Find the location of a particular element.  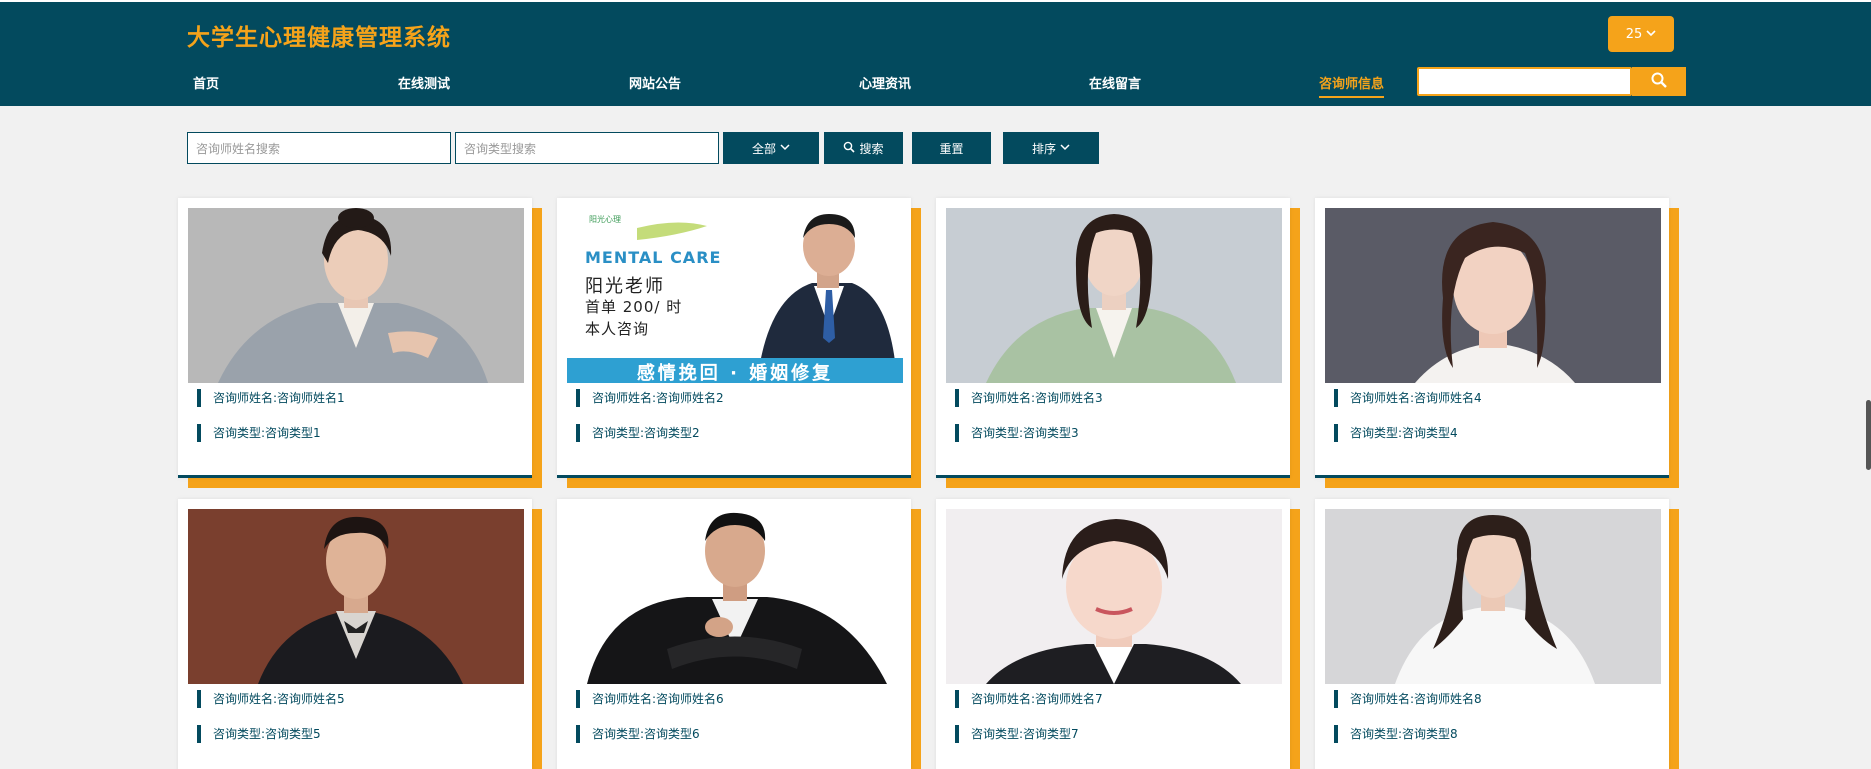

filter-bar: 咨询师姓名搜索 咨询类型搜索 全部 搜索 重置 排序 is located at coordinates (935, 148).